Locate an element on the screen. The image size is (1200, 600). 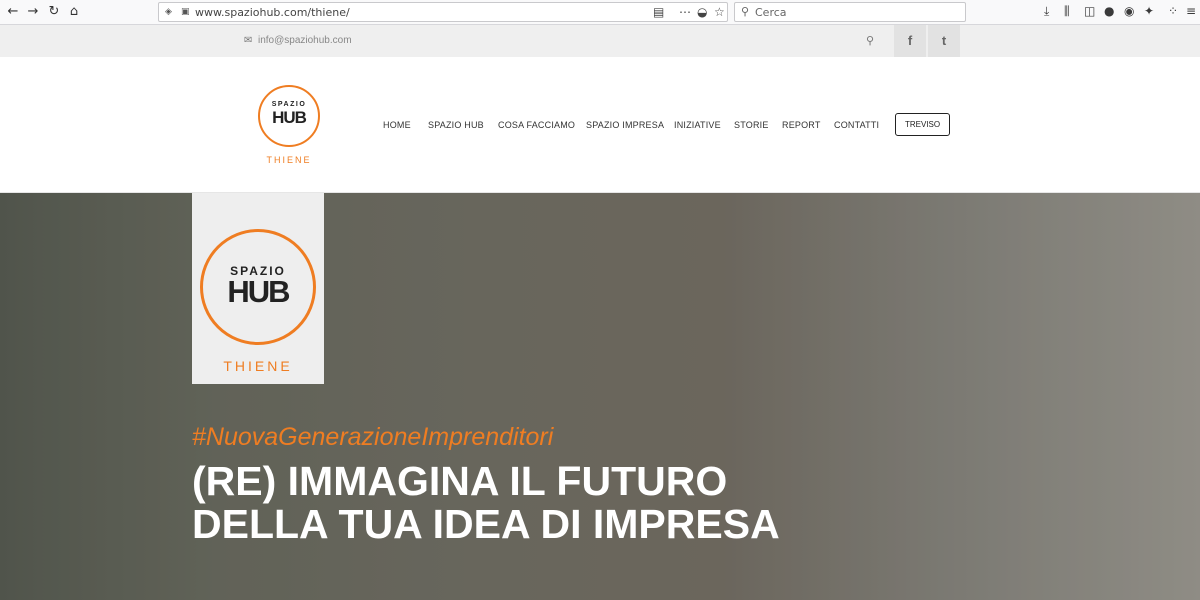
nav-report: REPORT is located at coordinates (801, 125).